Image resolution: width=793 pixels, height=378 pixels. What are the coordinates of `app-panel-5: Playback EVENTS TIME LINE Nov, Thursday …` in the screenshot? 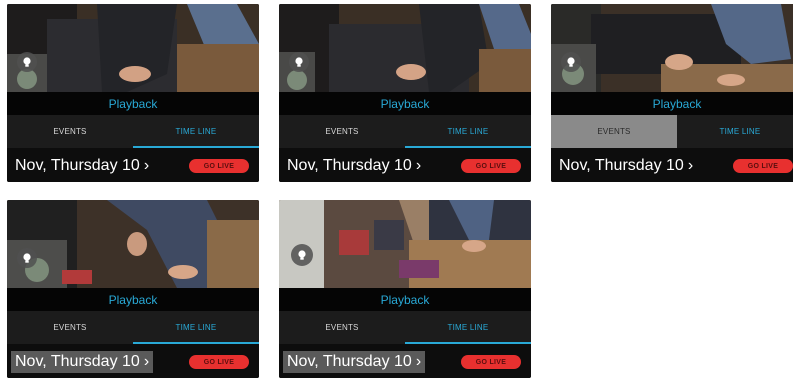 It's located at (405, 289).